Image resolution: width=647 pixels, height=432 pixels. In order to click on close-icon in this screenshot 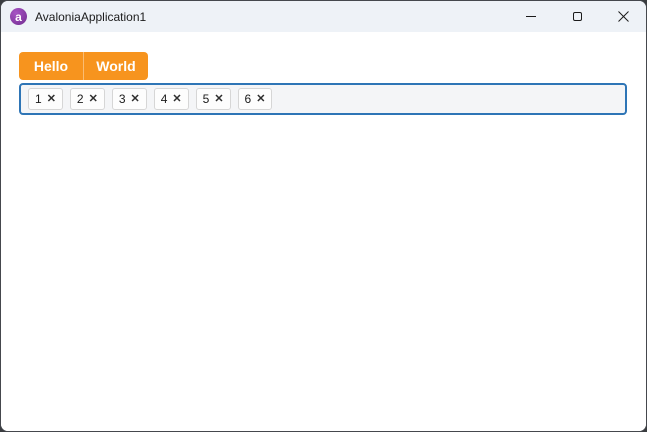, I will do `click(623, 16)`.